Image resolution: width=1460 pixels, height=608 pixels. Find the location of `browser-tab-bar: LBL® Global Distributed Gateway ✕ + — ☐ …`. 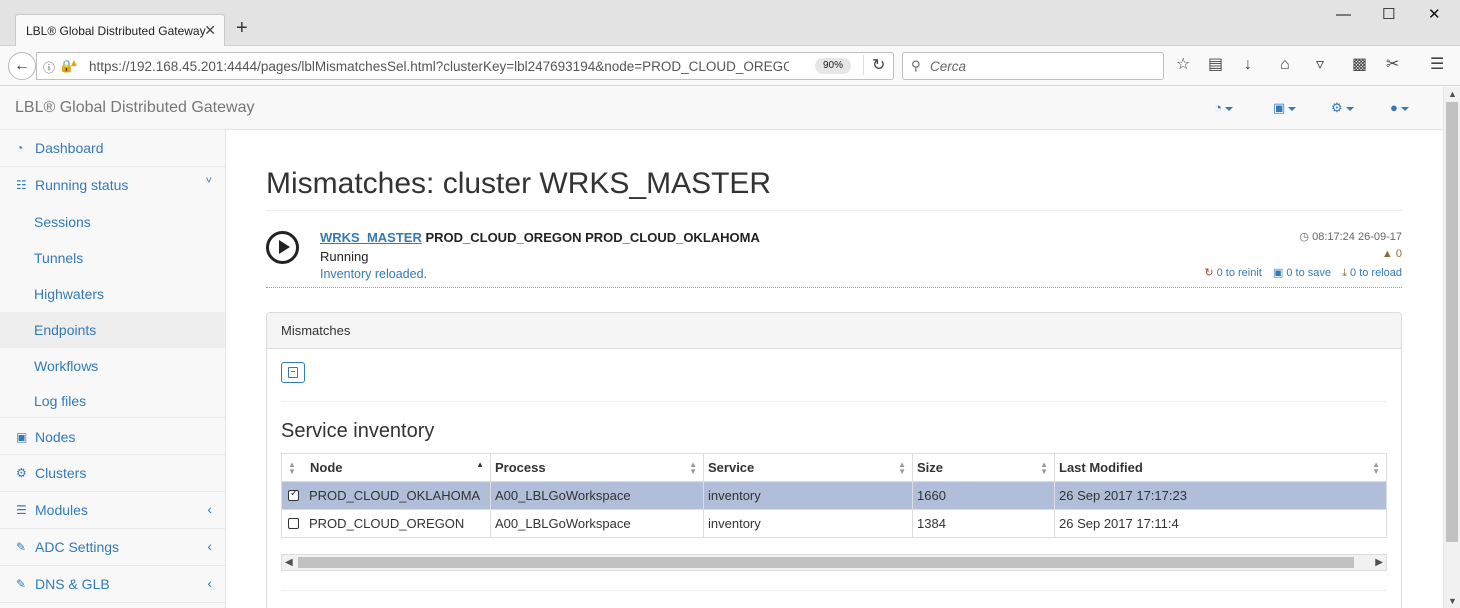

browser-tab-bar: LBL® Global Distributed Gateway ✕ + — ☐ … is located at coordinates (730, 23).